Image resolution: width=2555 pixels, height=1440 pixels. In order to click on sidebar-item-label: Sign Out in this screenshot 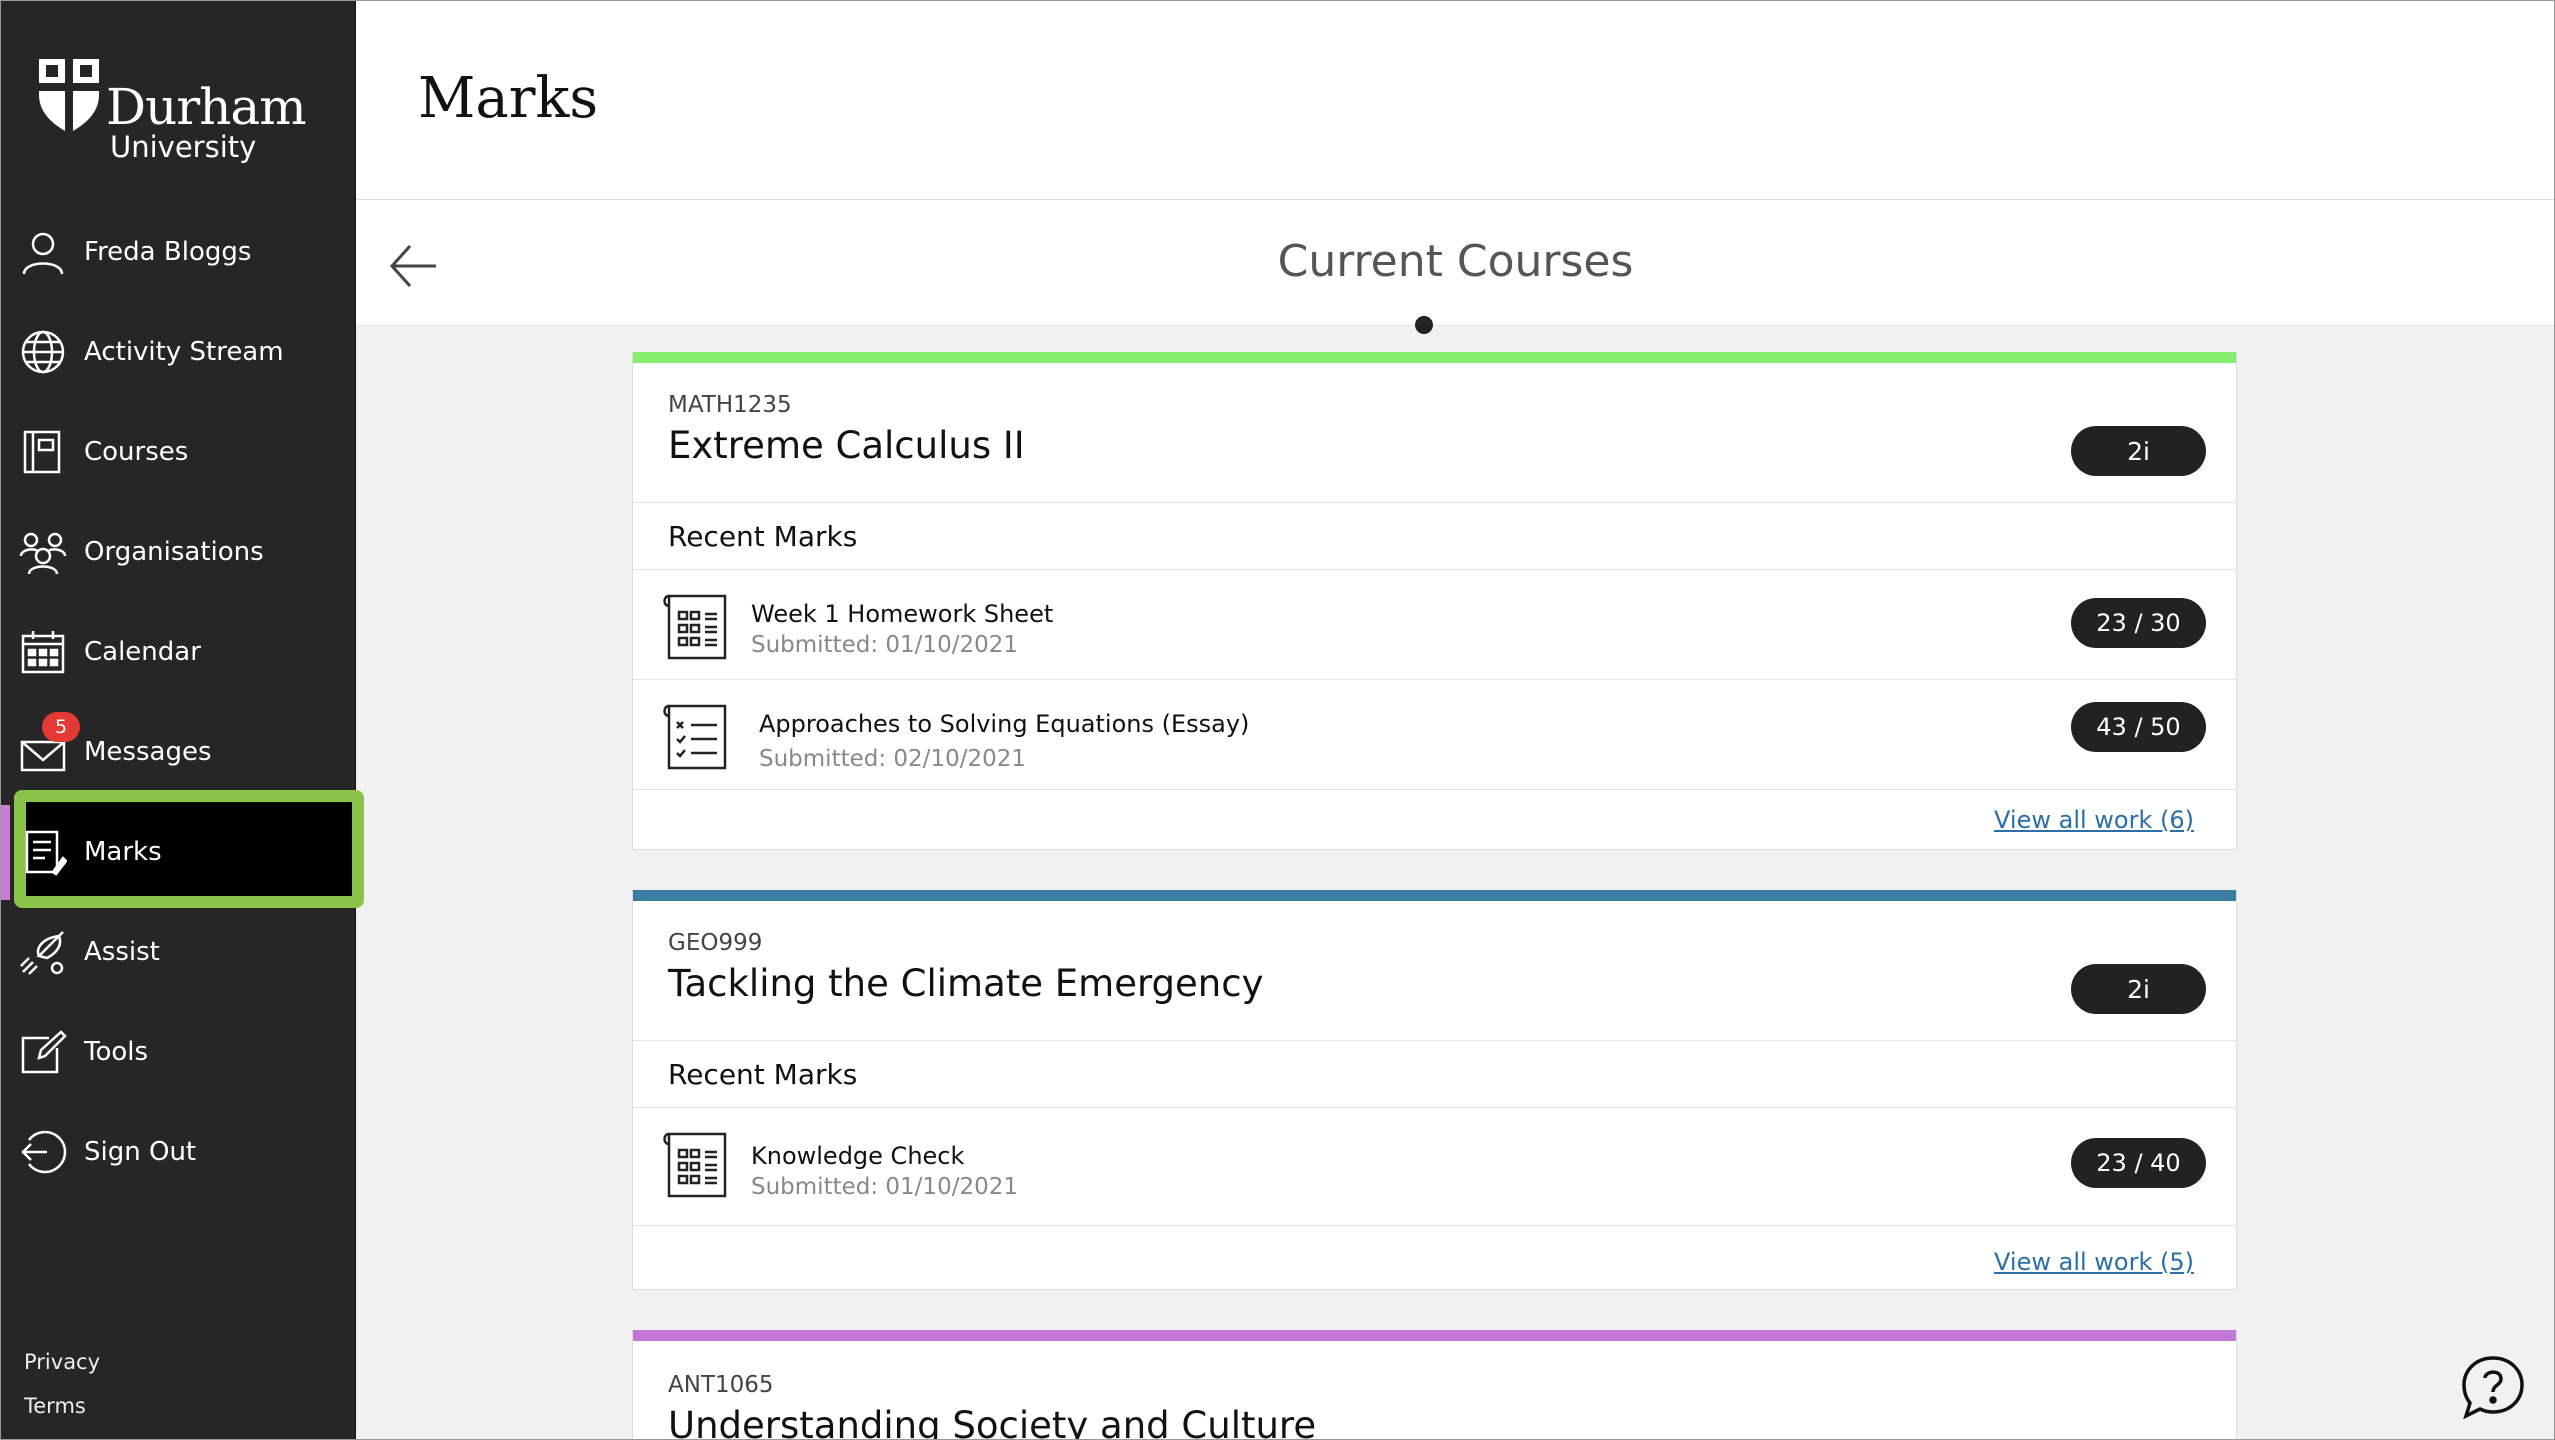, I will do `click(140, 1152)`.